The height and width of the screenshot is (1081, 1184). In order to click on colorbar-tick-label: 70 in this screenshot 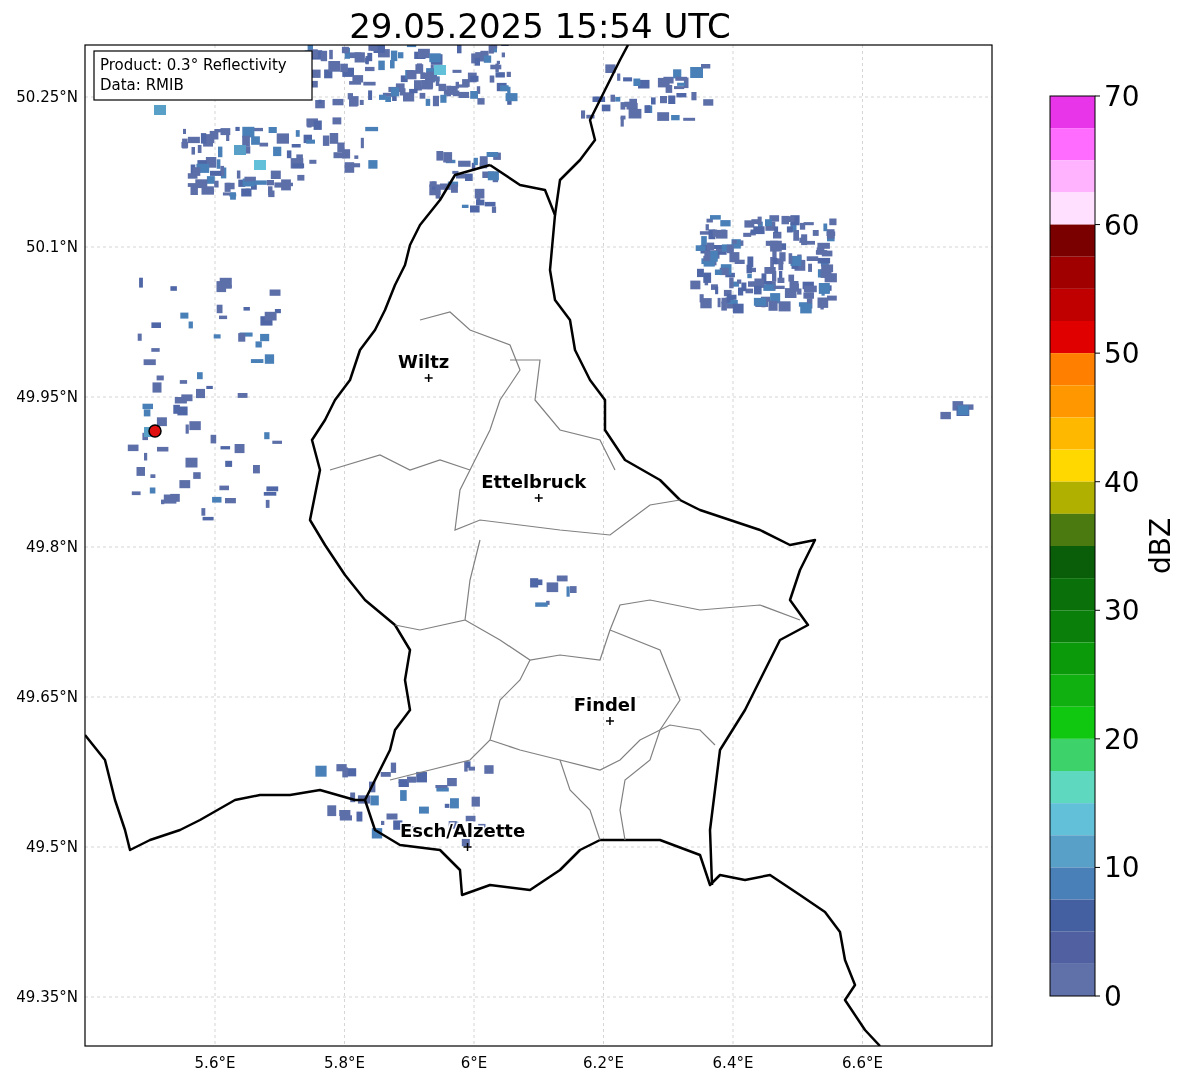, I will do `click(1122, 96)`.